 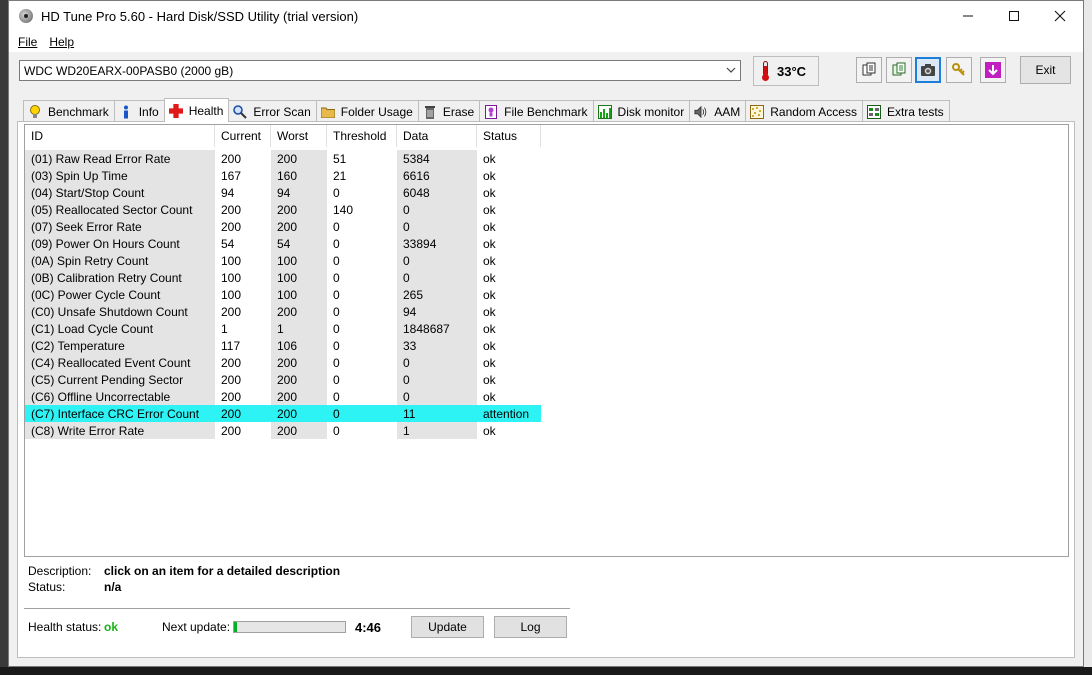 I want to click on table-row: (01) Raw Read Error Rate 200 200 51 5384 ok, so click(x=283, y=158).